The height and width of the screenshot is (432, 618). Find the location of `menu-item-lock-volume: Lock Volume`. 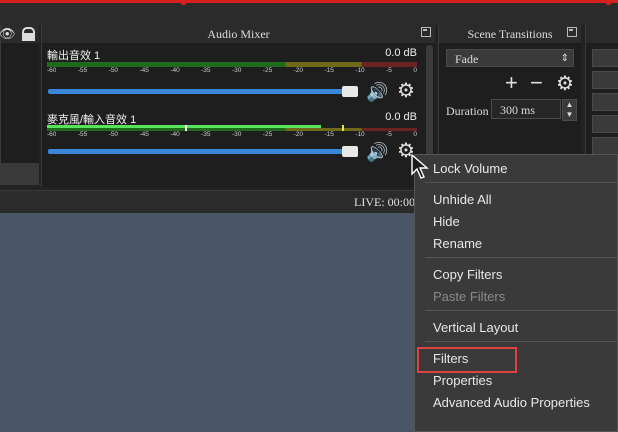

menu-item-lock-volume: Lock Volume is located at coordinates (470, 168).